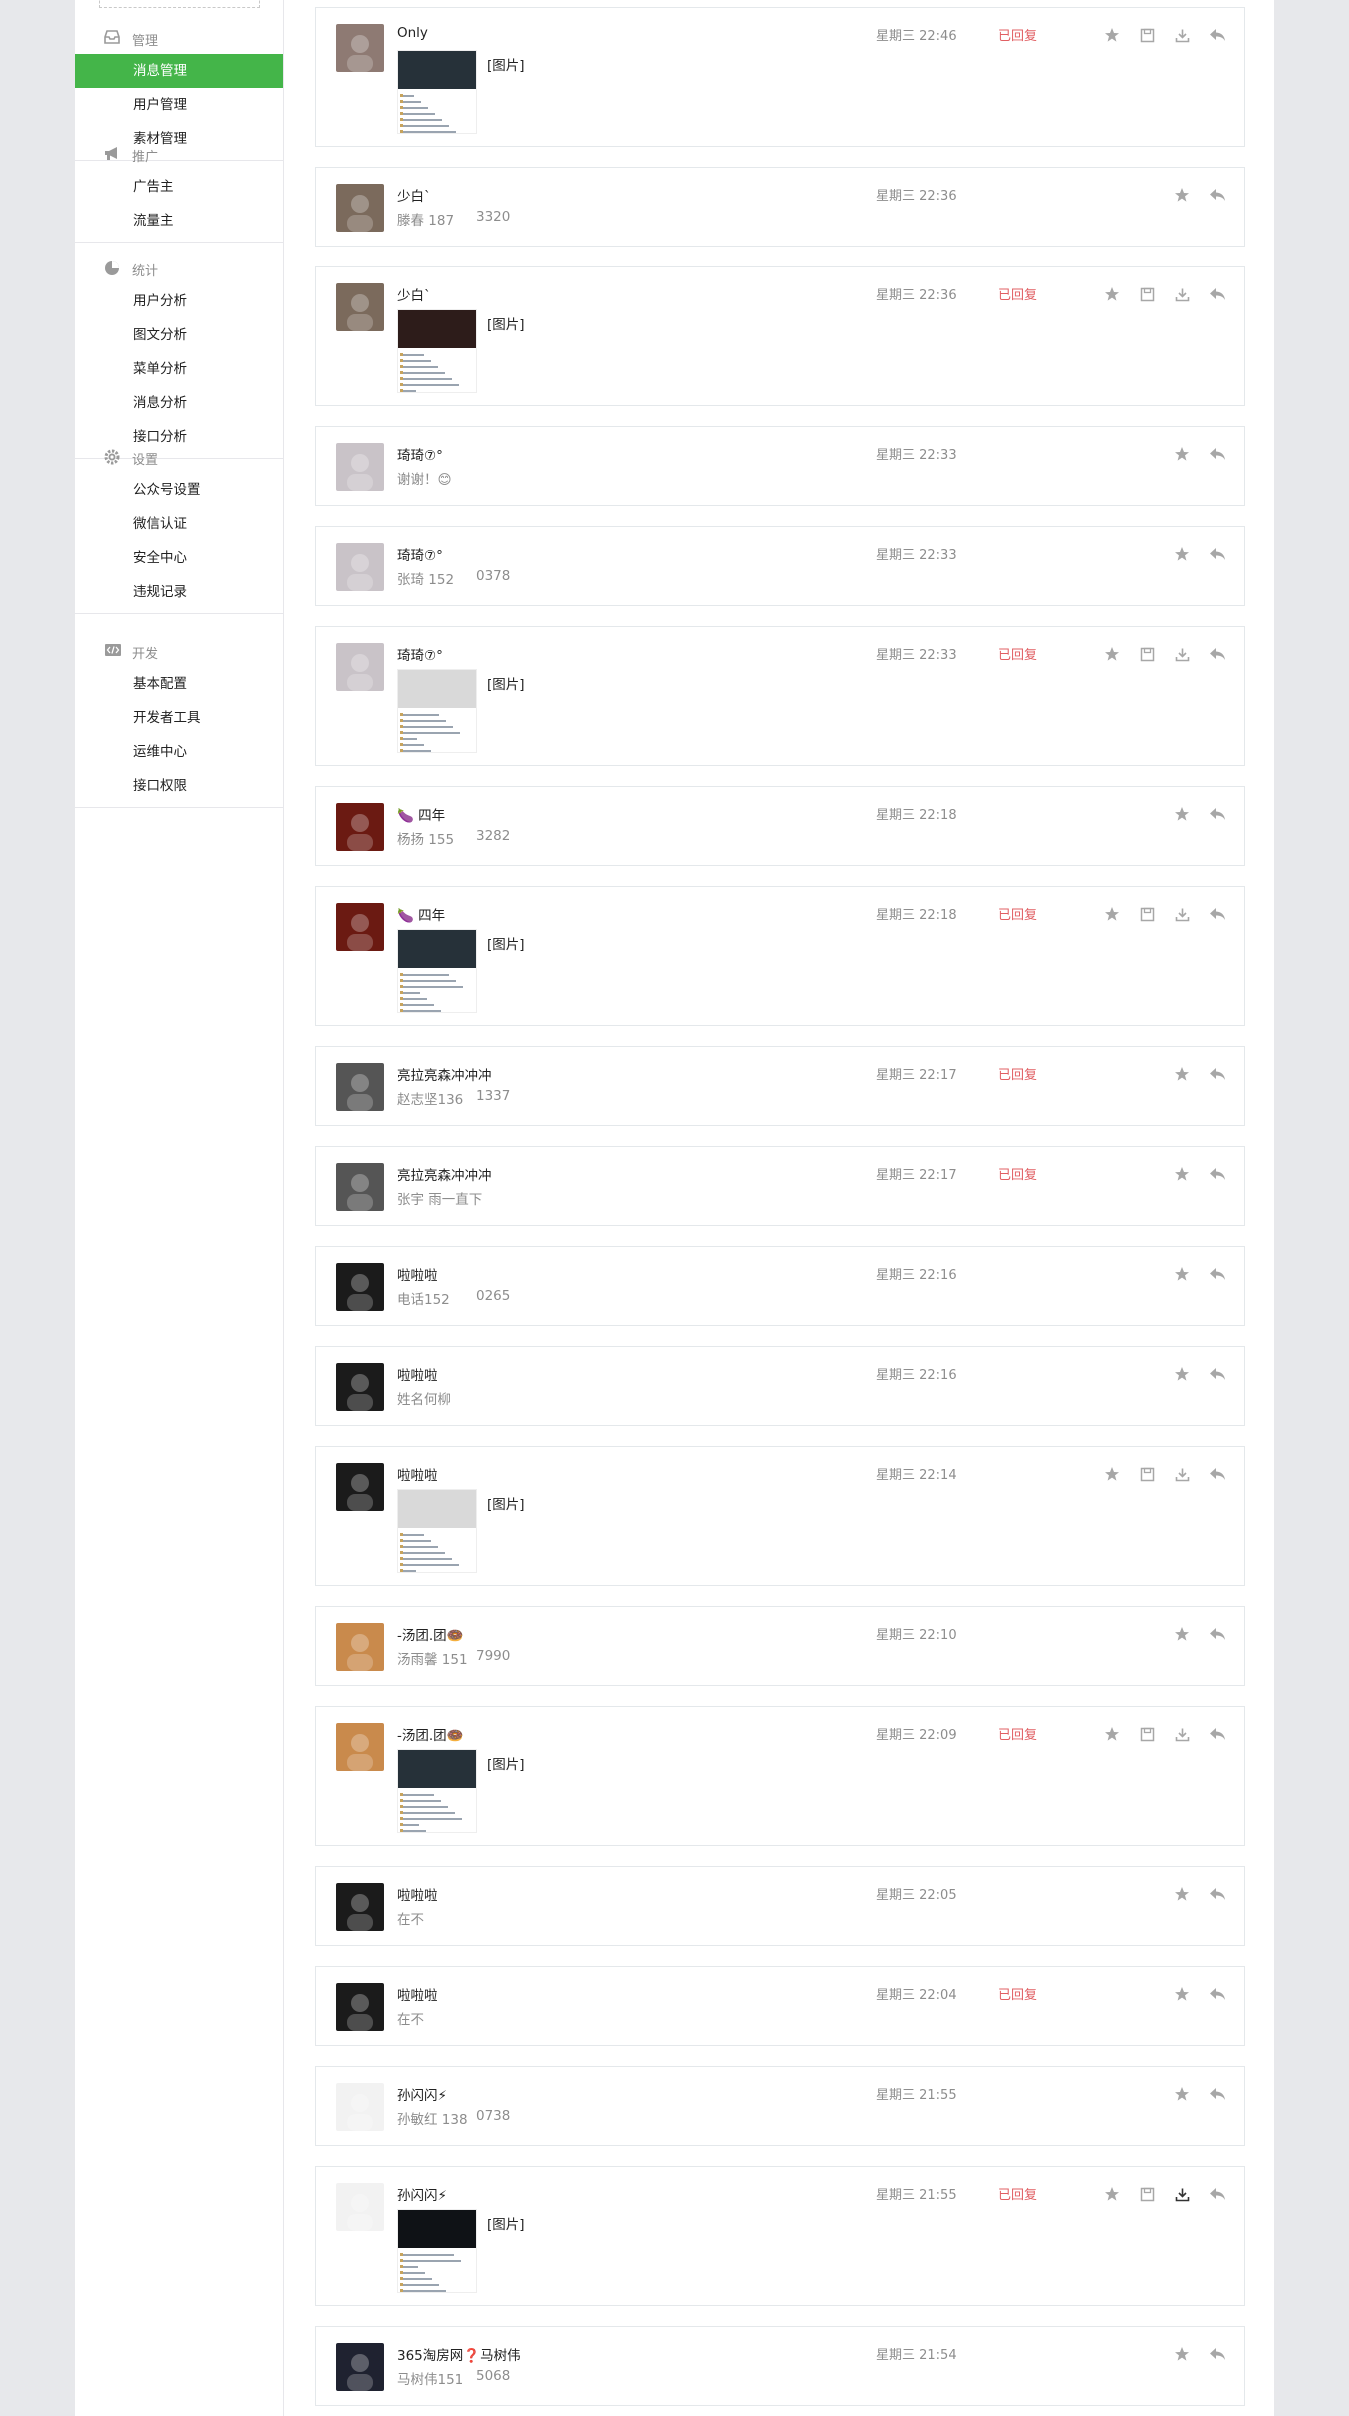  I want to click on user-nickname: 亮拉亮森冲冲冲, so click(444, 1174).